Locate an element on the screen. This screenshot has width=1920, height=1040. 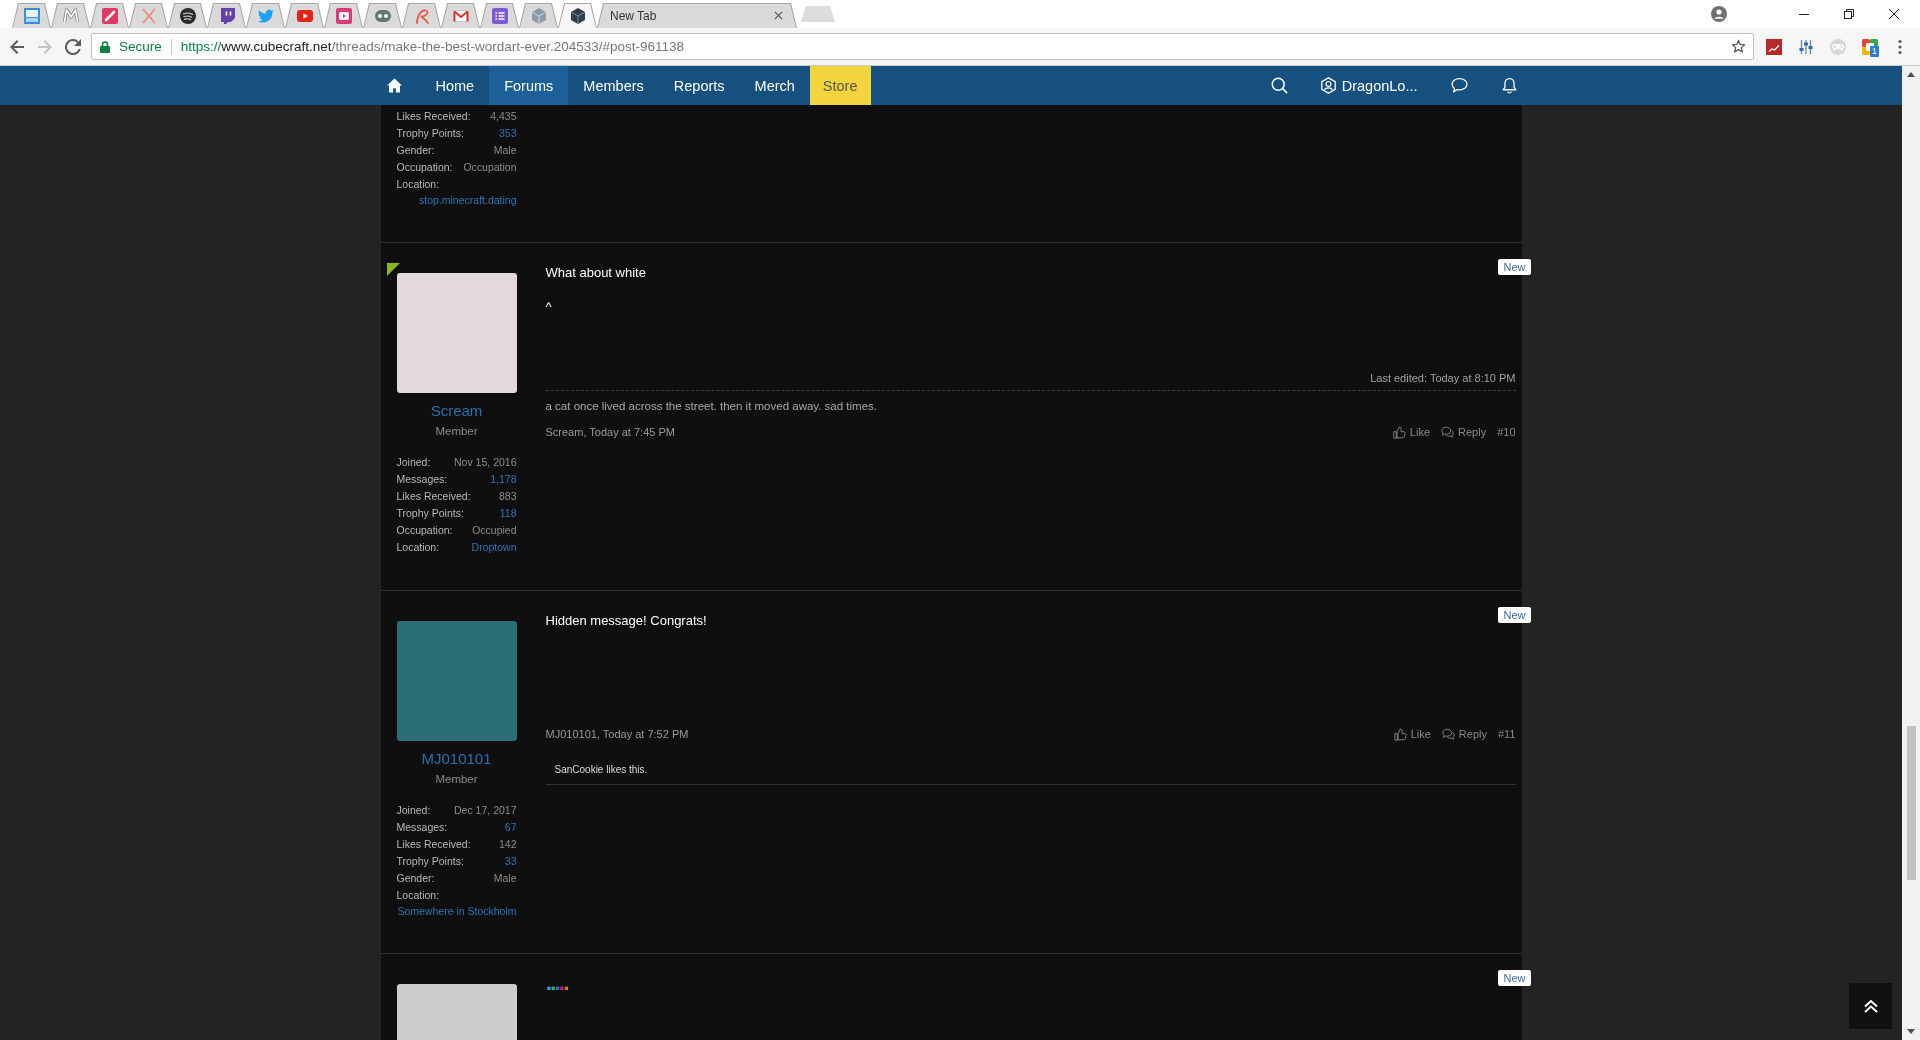
speech-bubbles-icon is located at coordinates (1448, 734).